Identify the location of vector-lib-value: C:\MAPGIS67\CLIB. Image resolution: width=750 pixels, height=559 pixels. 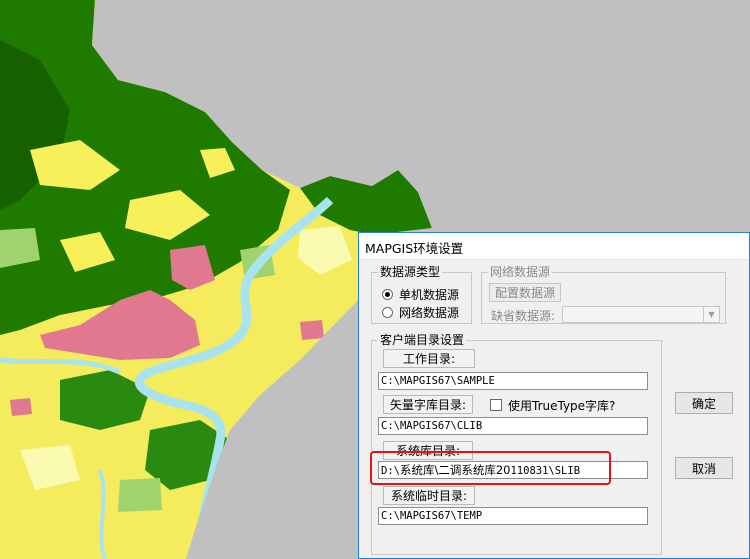
(432, 426).